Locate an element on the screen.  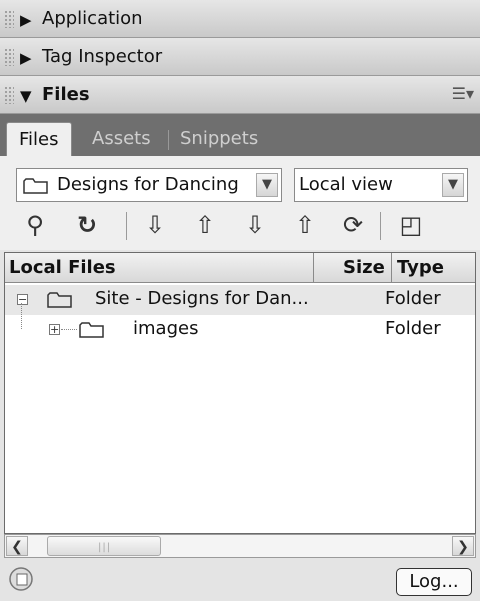
column-header-size: Size is located at coordinates (364, 267).